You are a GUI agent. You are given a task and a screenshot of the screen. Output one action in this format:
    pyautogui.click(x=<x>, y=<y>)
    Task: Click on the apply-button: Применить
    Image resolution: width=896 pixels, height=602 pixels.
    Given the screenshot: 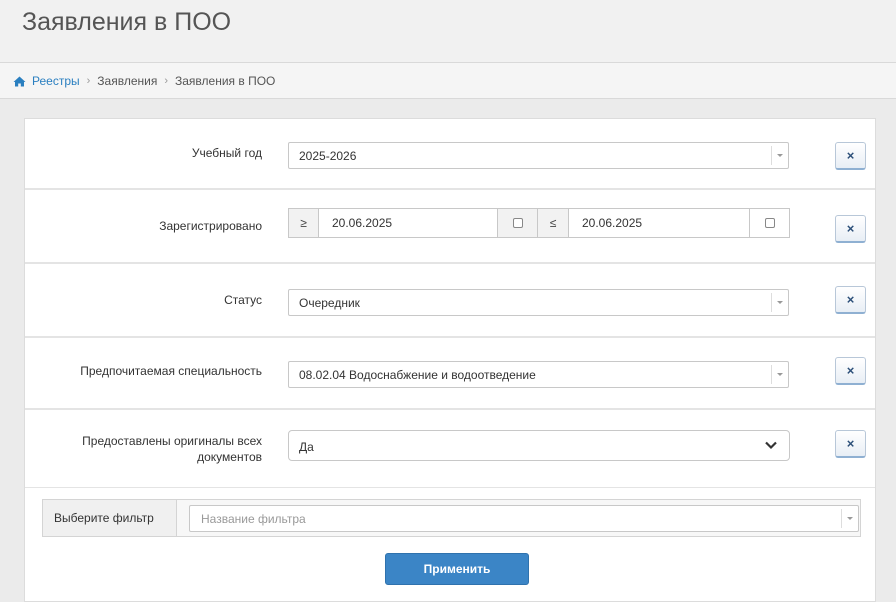 What is the action you would take?
    pyautogui.click(x=457, y=569)
    